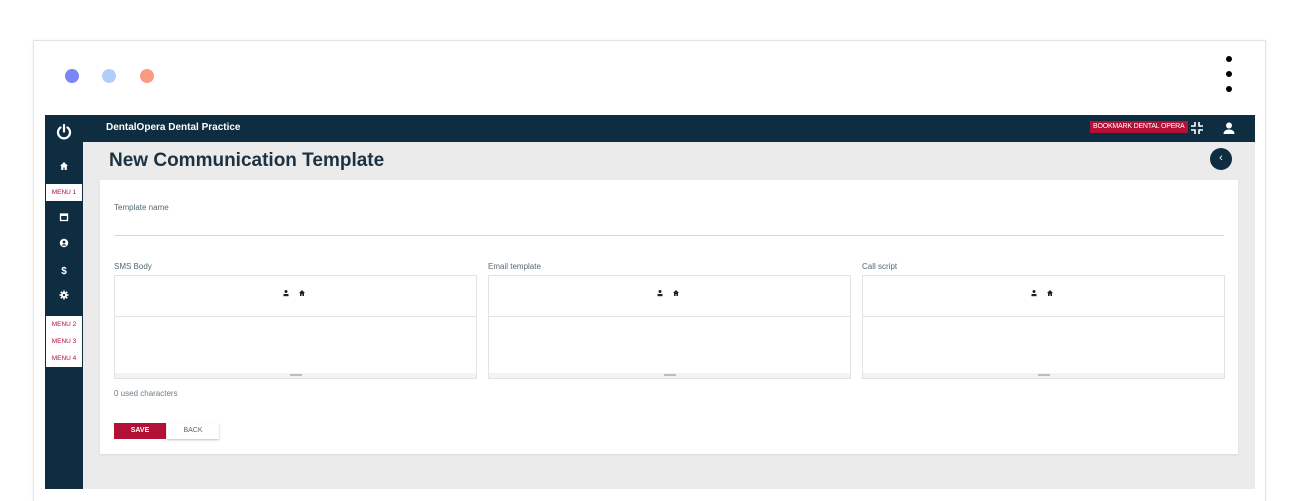 Image resolution: width=1300 pixels, height=501 pixels. Describe the element at coordinates (133, 266) in the screenshot. I see `sms-body-label: SMS Body` at that location.